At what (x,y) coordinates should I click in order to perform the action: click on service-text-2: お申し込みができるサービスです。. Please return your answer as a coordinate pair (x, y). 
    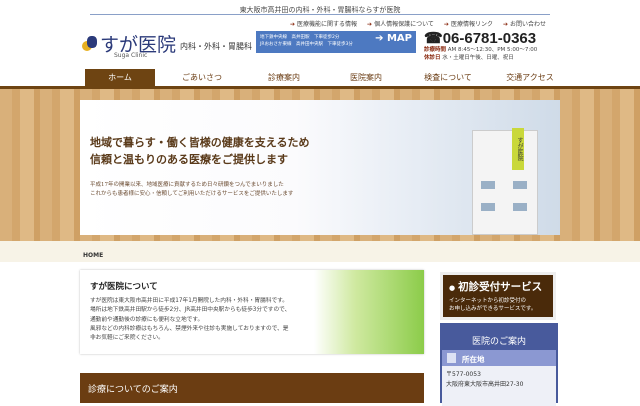
    Looking at the image, I should click on (493, 309).